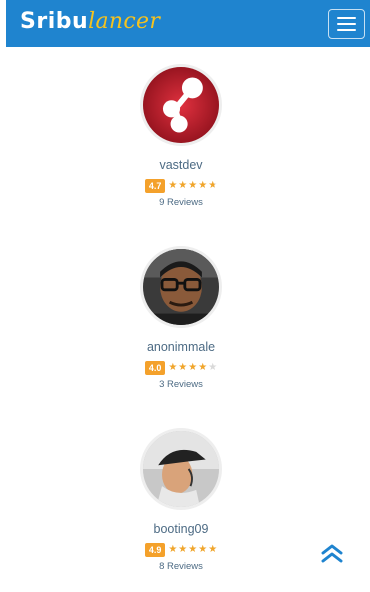  What do you see at coordinates (181, 384) in the screenshot?
I see `reviews-count: 3 Reviews` at bounding box center [181, 384].